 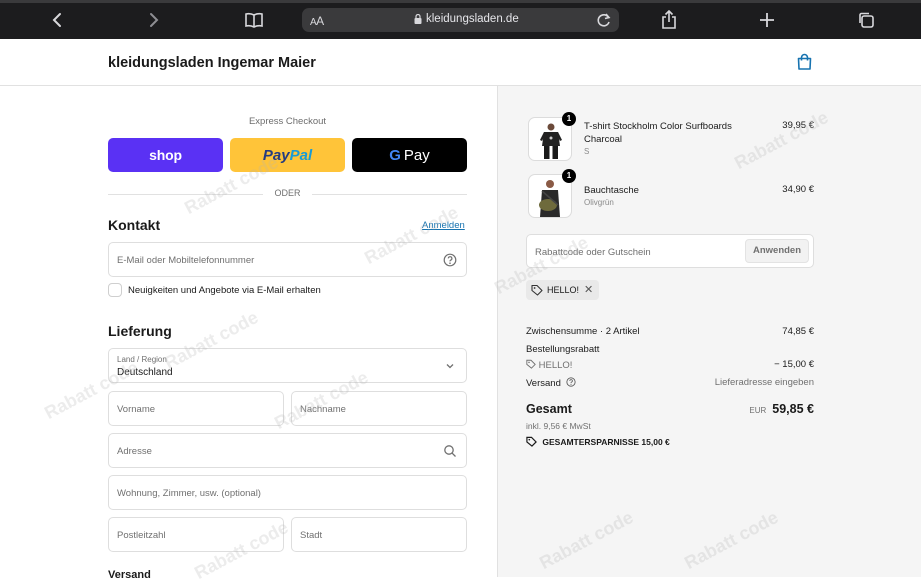 I want to click on or-divider: ODER, so click(x=287, y=194).